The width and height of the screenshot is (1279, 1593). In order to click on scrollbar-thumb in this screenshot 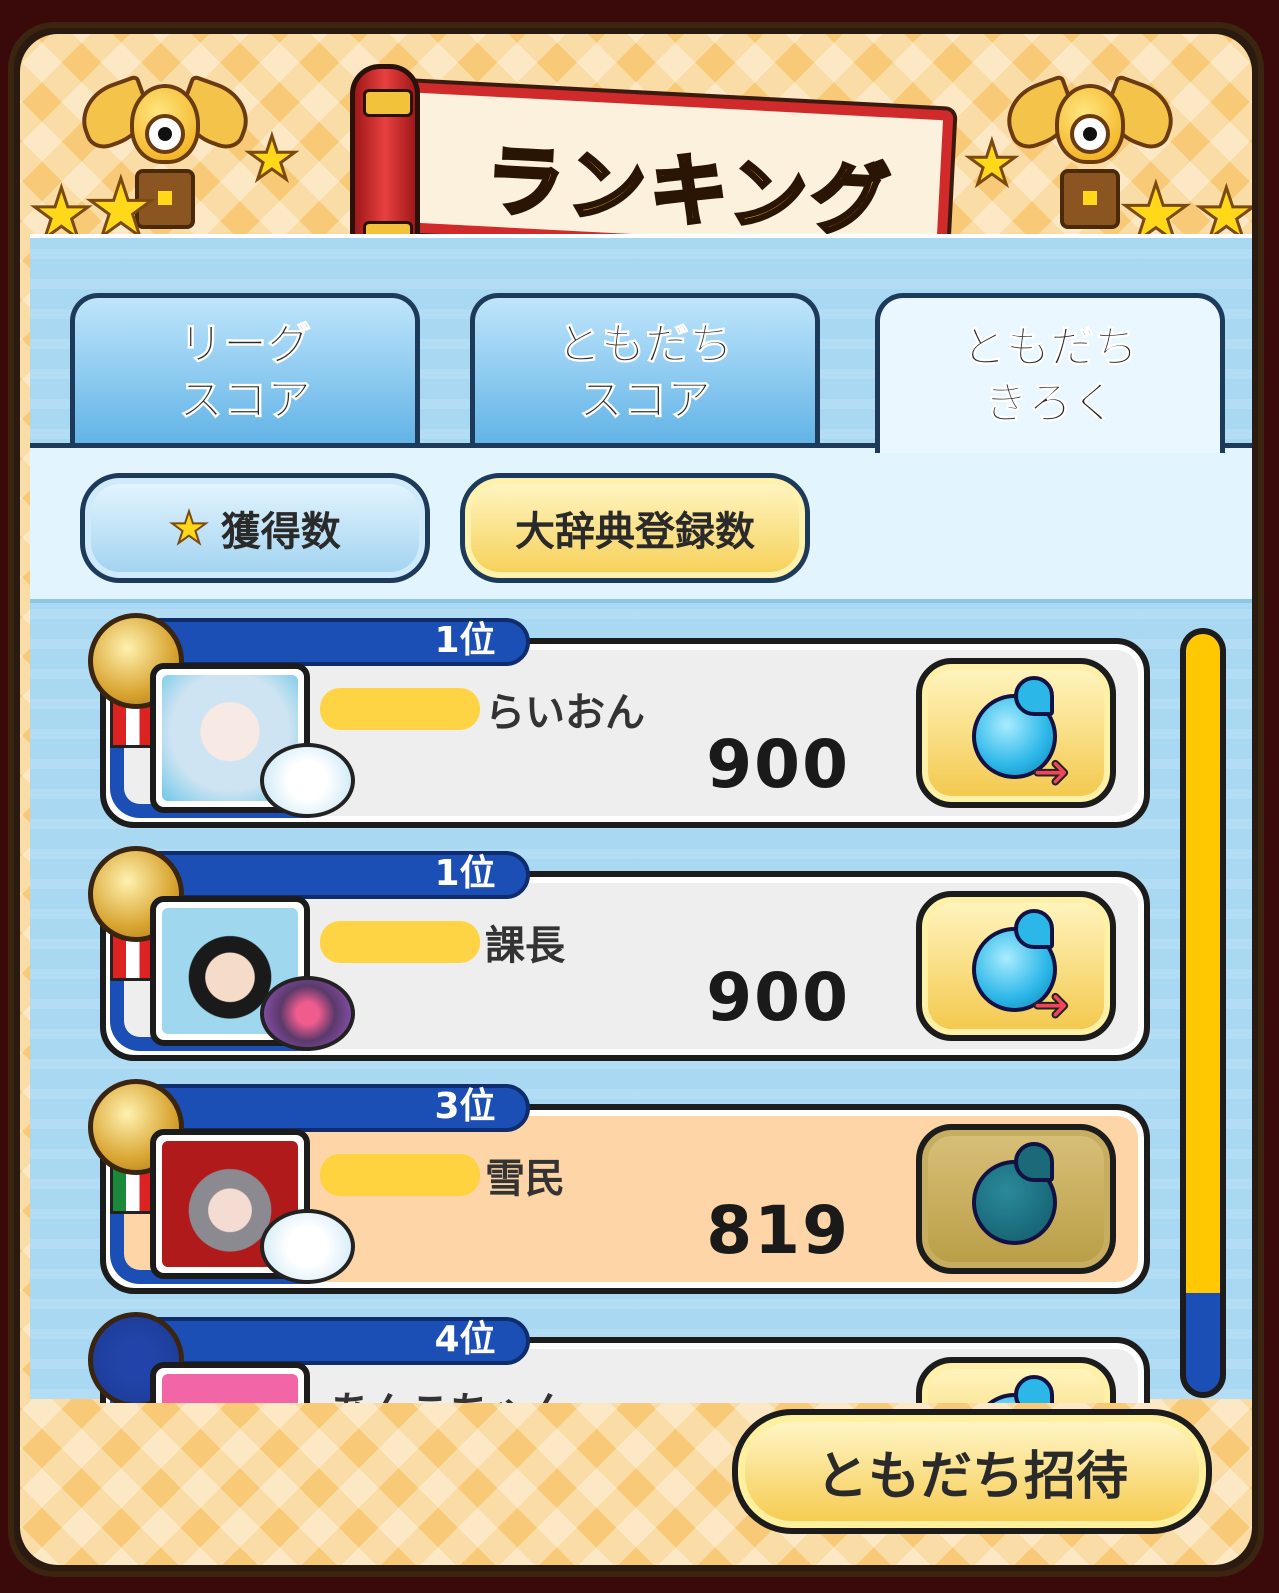, I will do `click(1203, 964)`.